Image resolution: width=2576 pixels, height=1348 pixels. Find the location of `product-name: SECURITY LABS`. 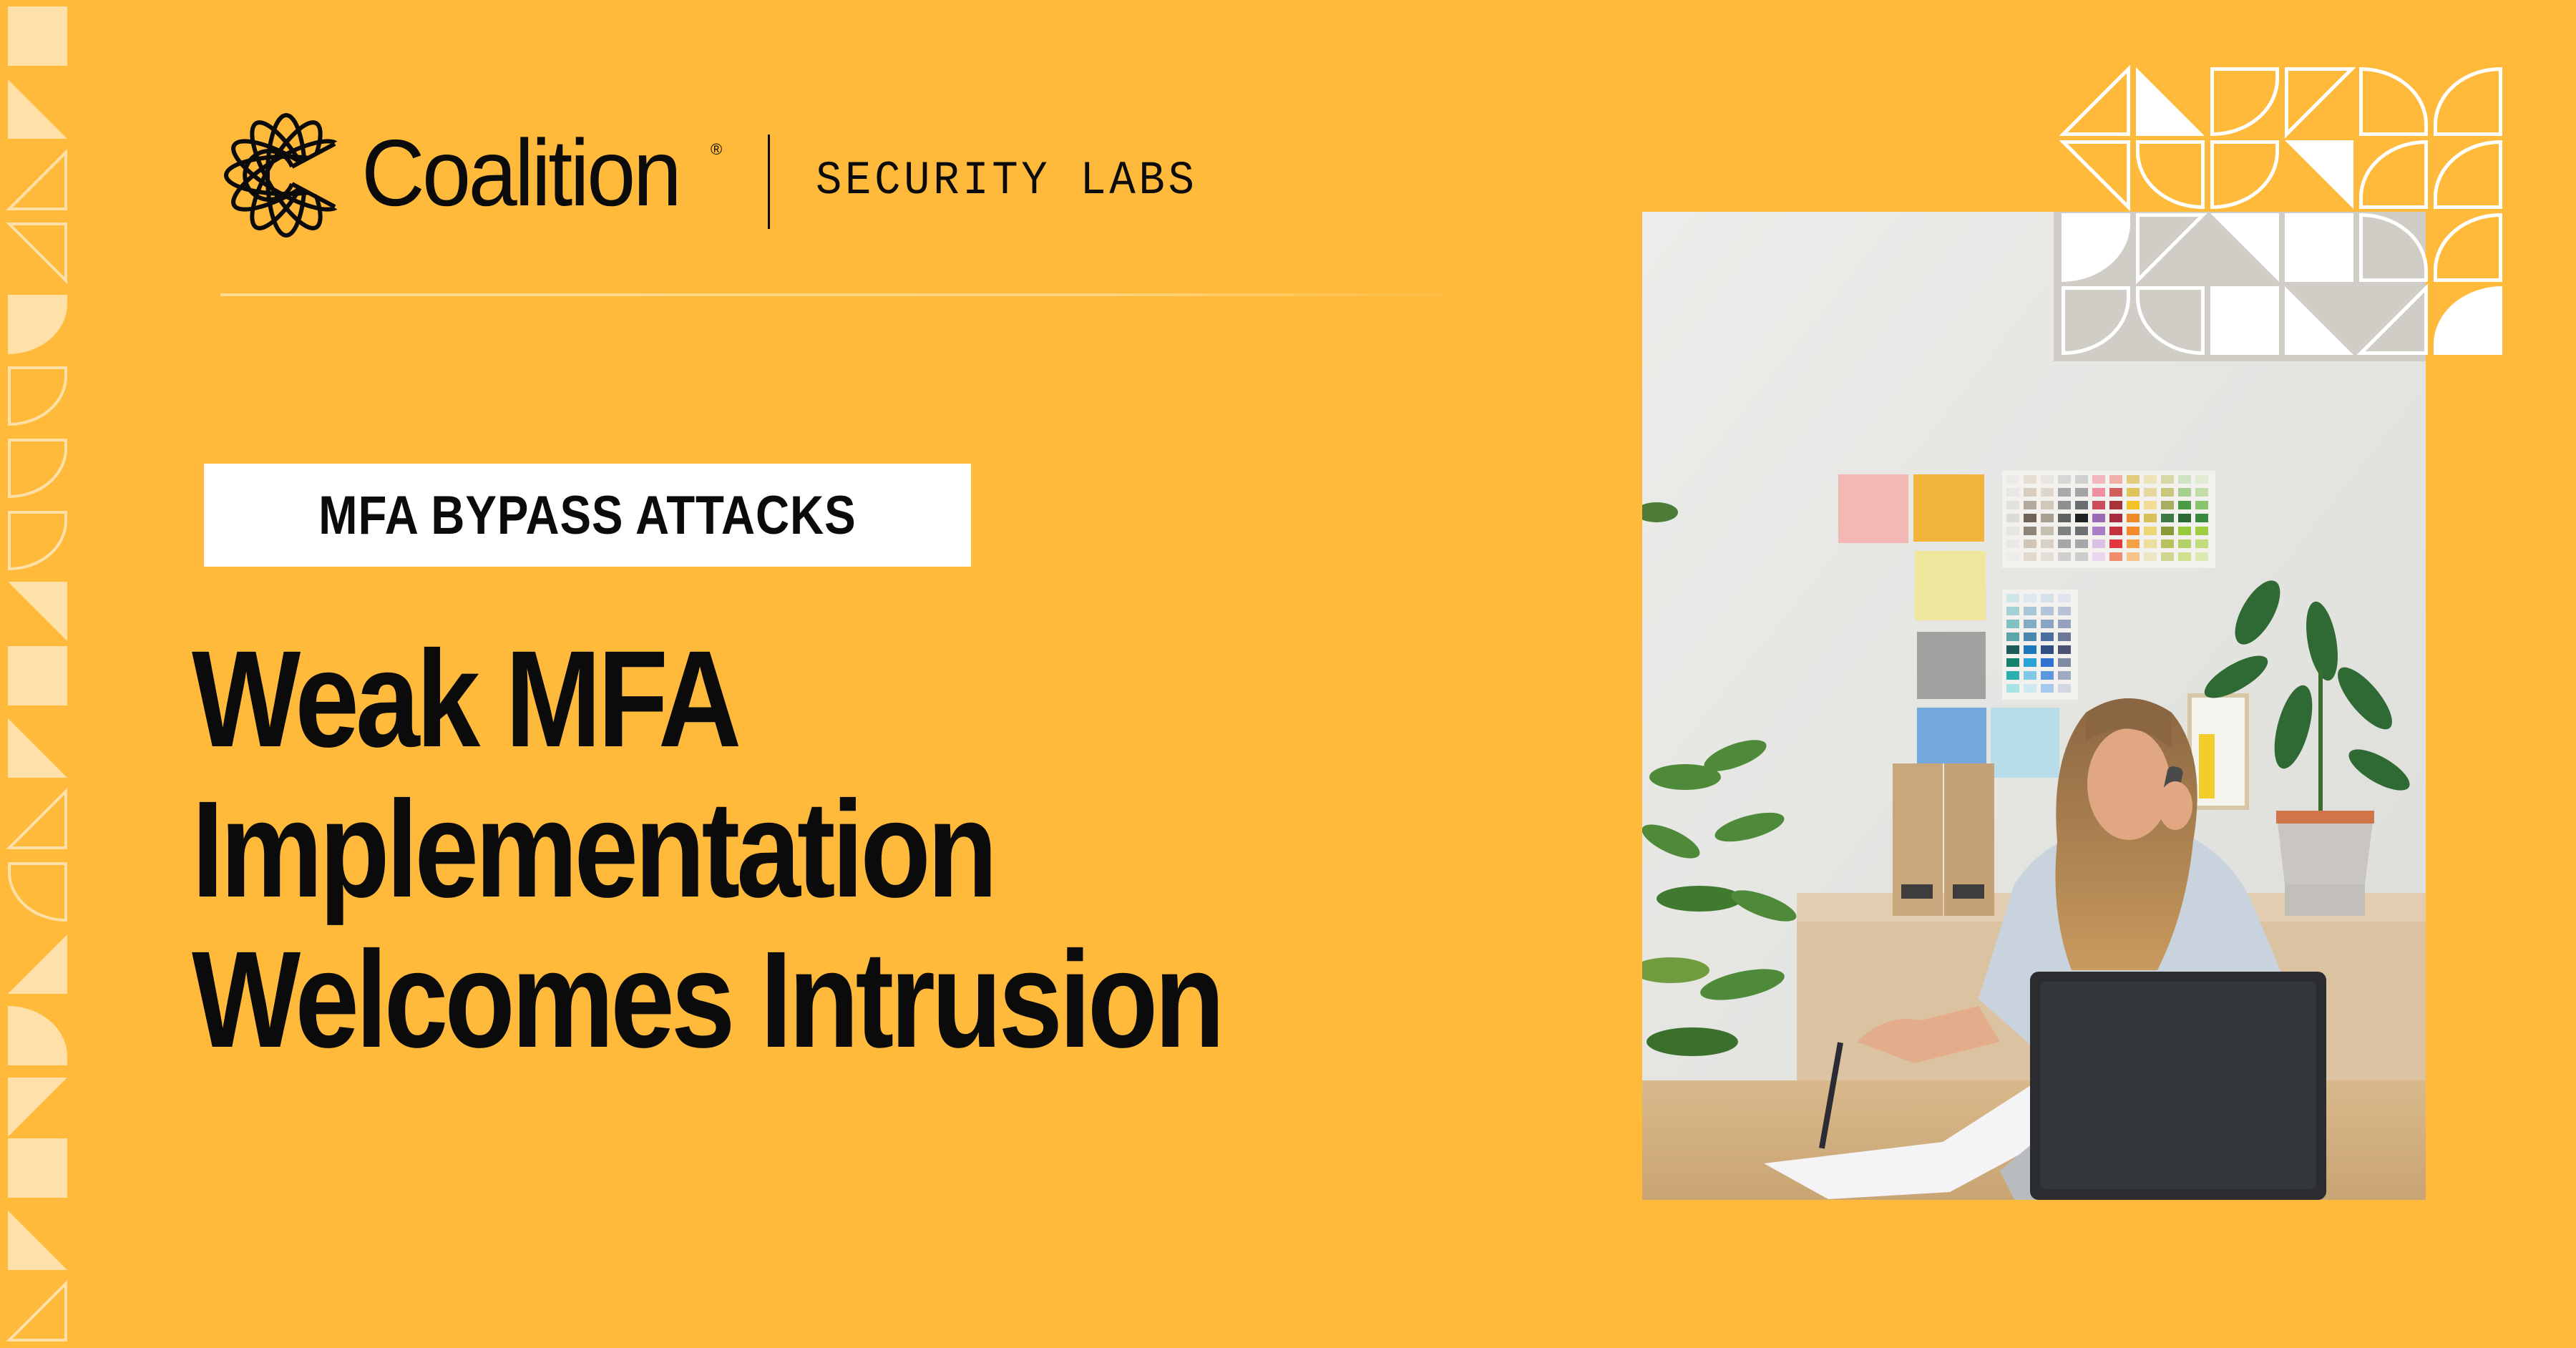

product-name: SECURITY LABS is located at coordinates (1007, 180).